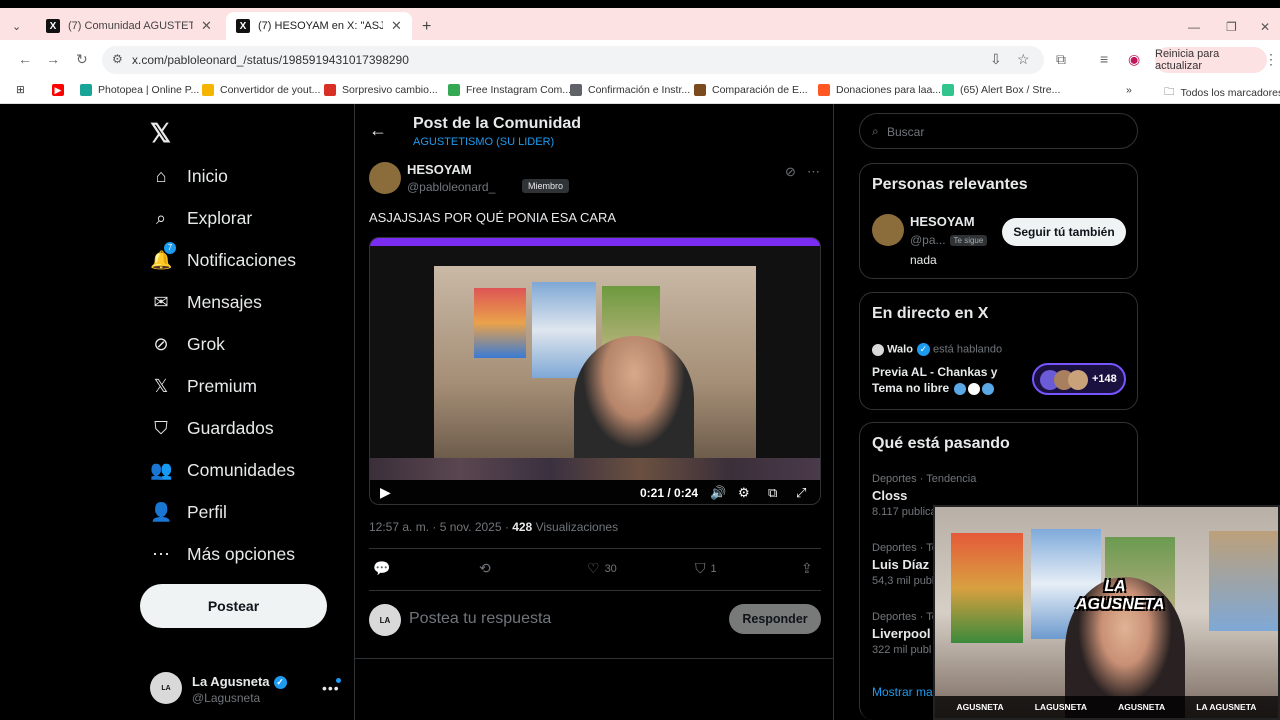  I want to click on live-listeners-pill: +148, so click(1079, 379).